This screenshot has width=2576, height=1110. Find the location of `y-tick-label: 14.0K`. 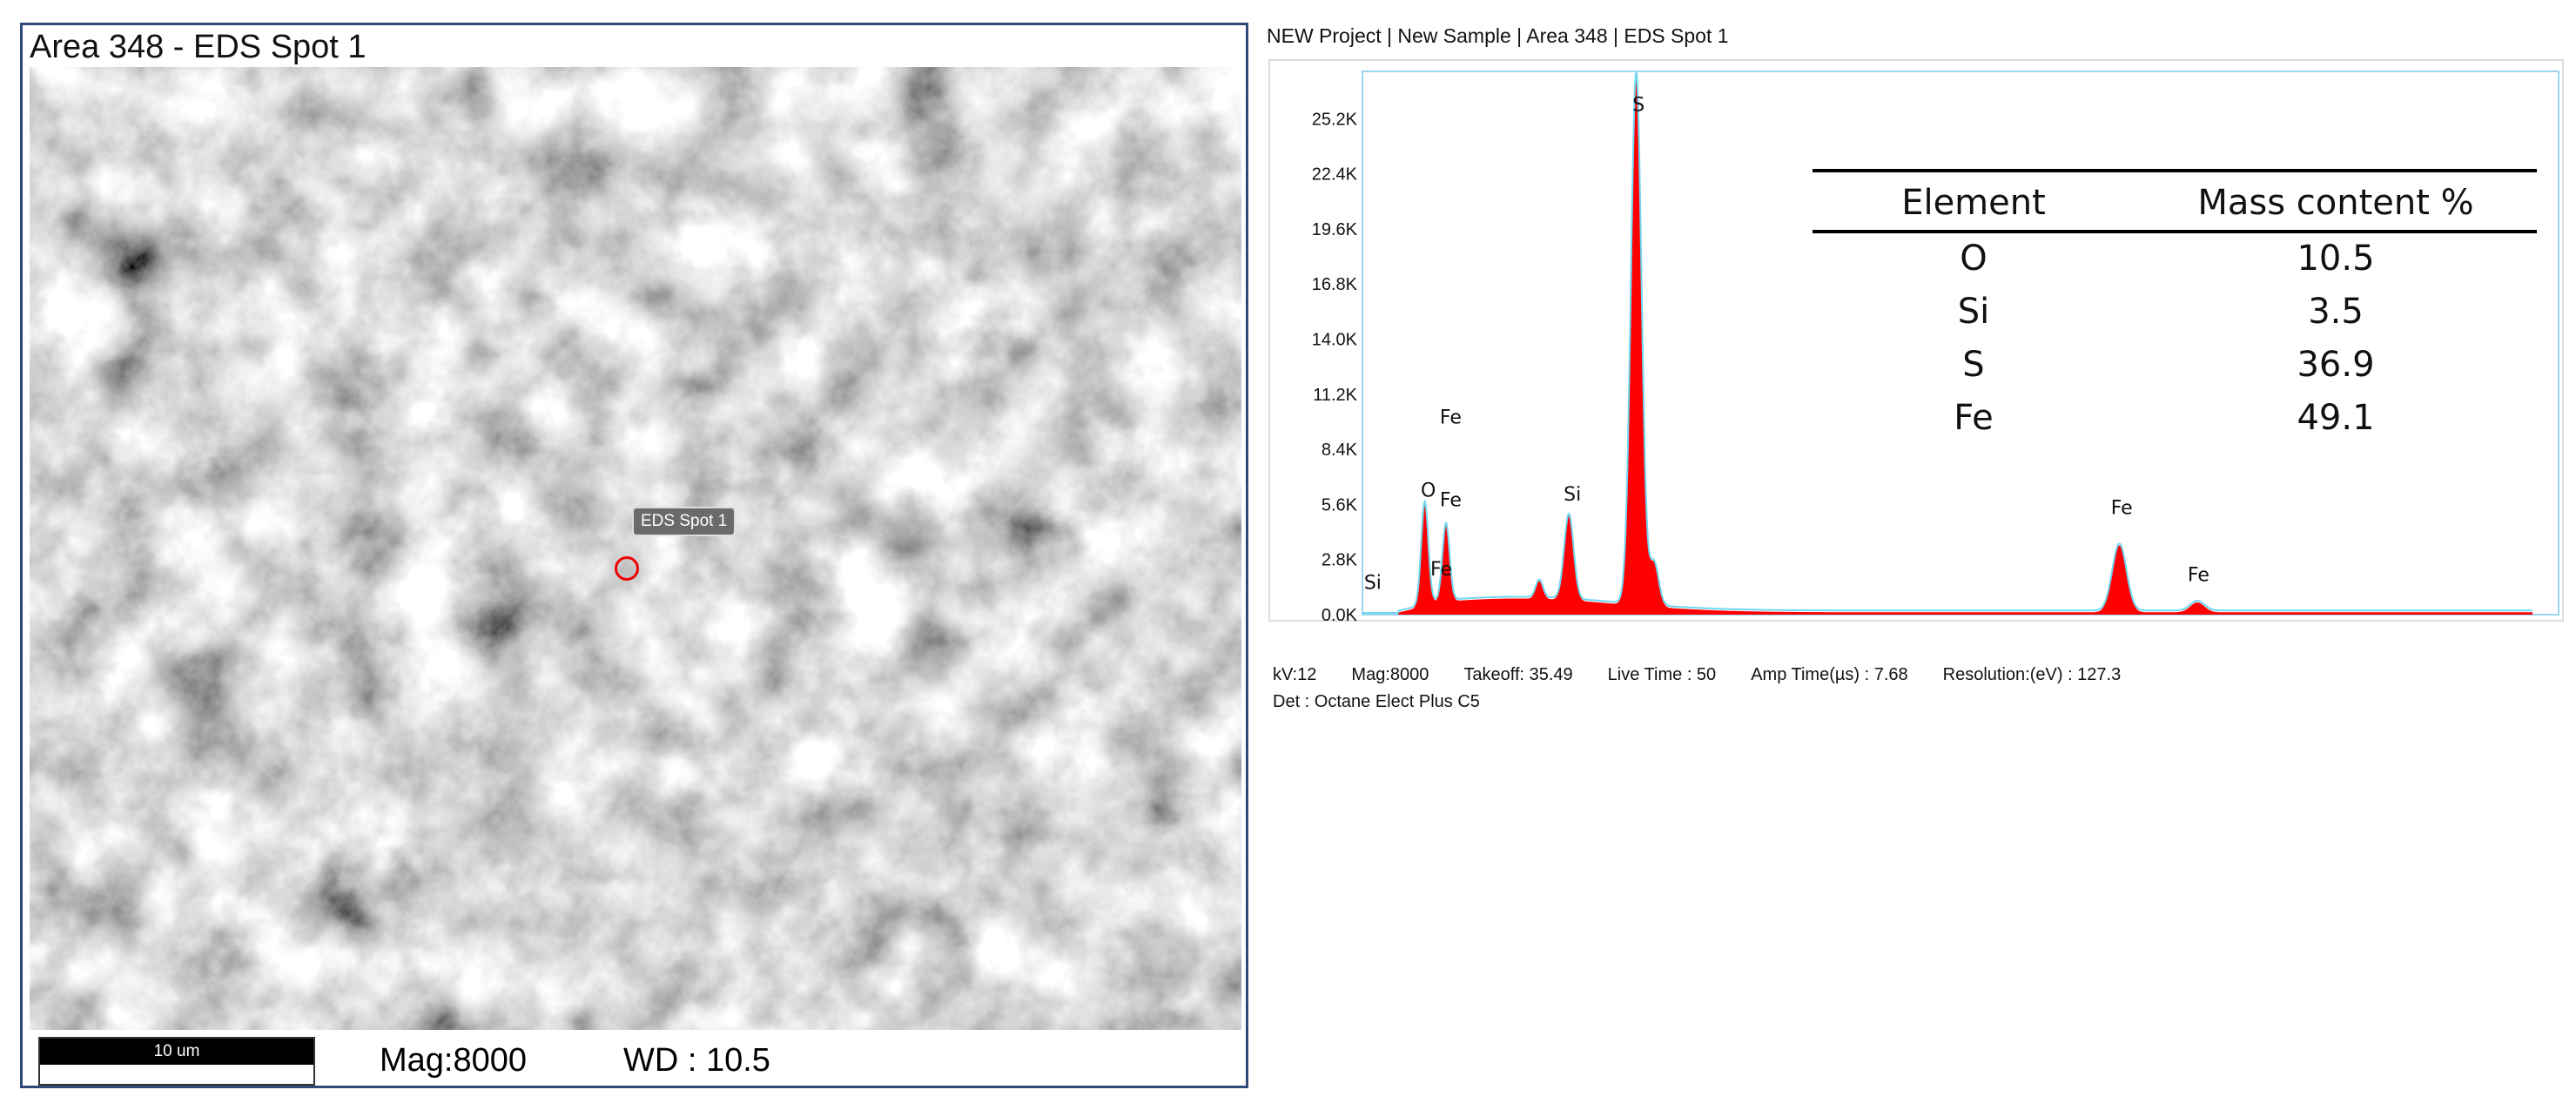

y-tick-label: 14.0K is located at coordinates (1335, 341).